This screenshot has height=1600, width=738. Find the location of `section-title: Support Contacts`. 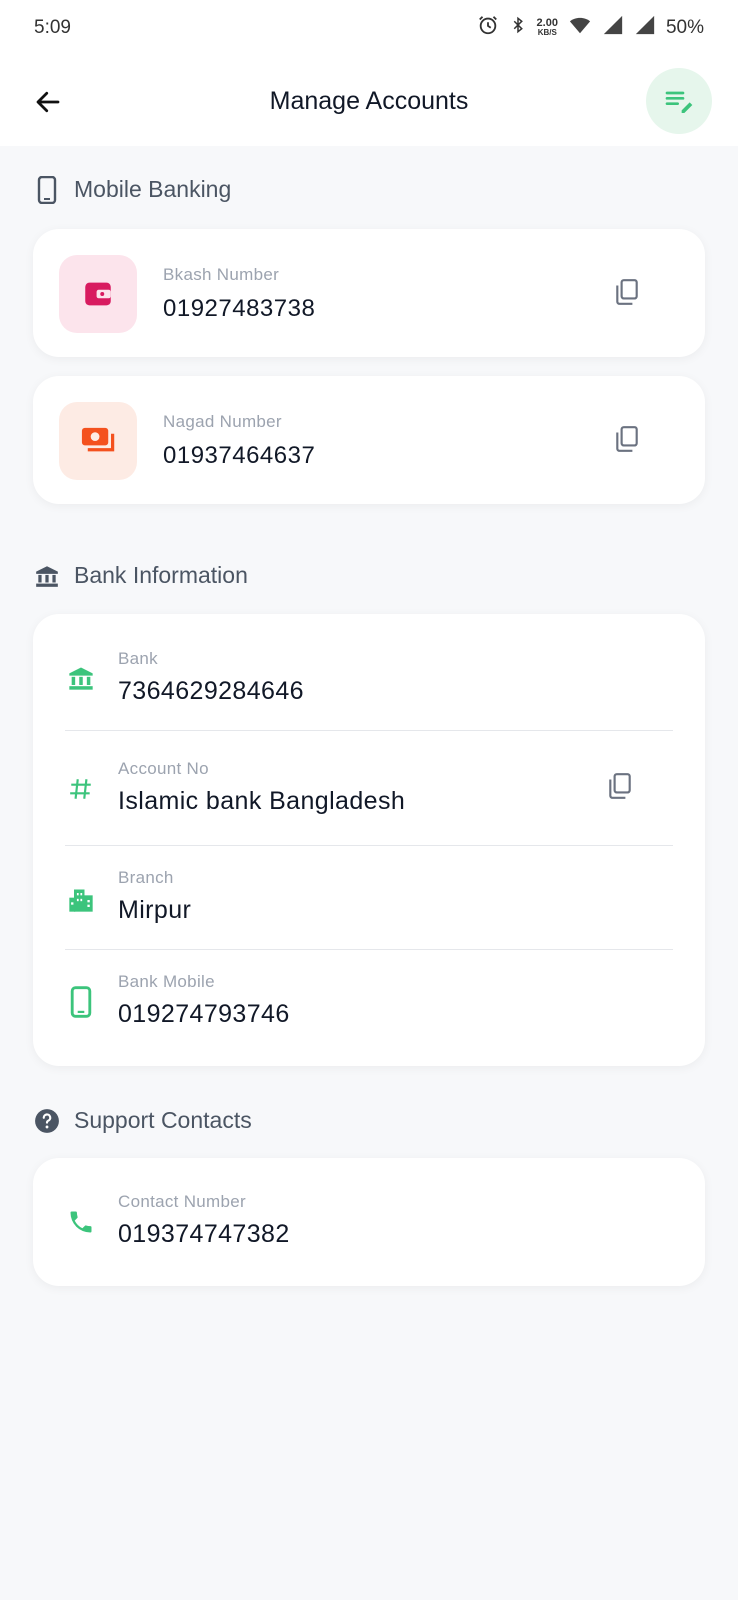

section-title: Support Contacts is located at coordinates (163, 1120).